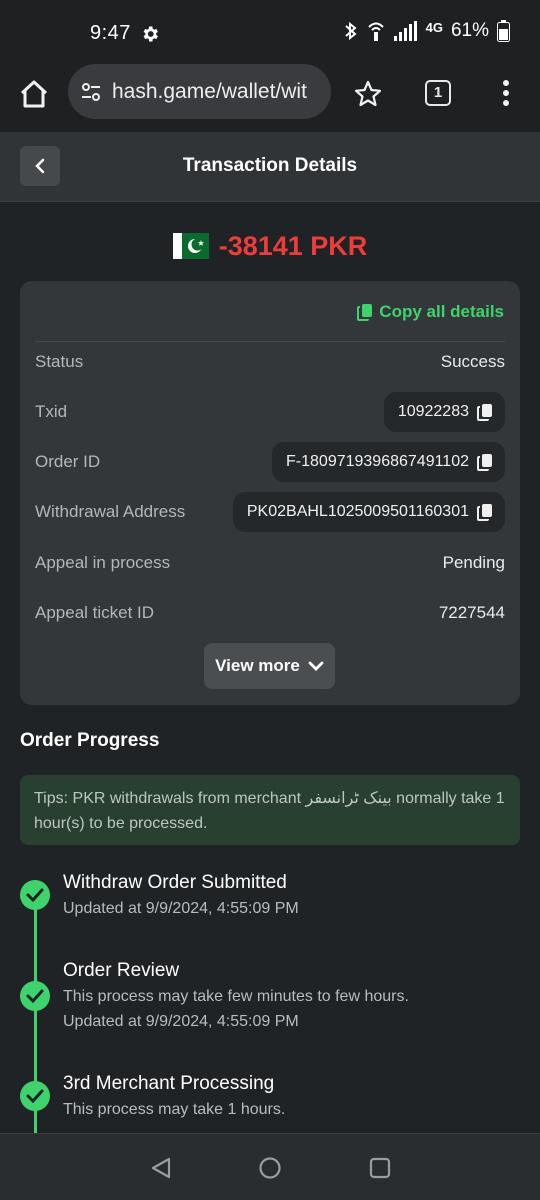 The image size is (540, 1200). What do you see at coordinates (270, 563) in the screenshot?
I see `detail-row-appeal: Appeal in process Pending` at bounding box center [270, 563].